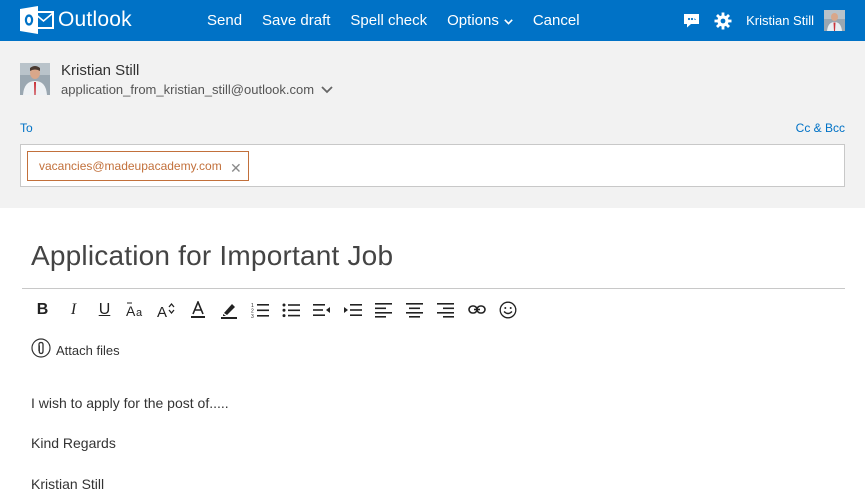 This screenshot has width=865, height=501. Describe the element at coordinates (88, 350) in the screenshot. I see `attach-files-label: Attach files` at that location.